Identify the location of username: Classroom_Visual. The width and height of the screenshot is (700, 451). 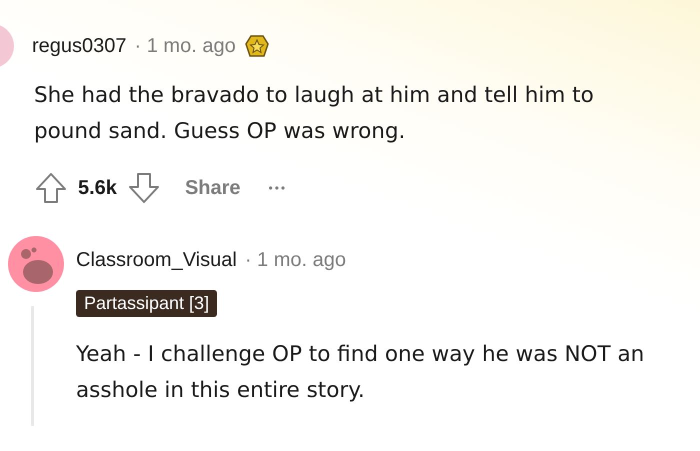
(156, 260).